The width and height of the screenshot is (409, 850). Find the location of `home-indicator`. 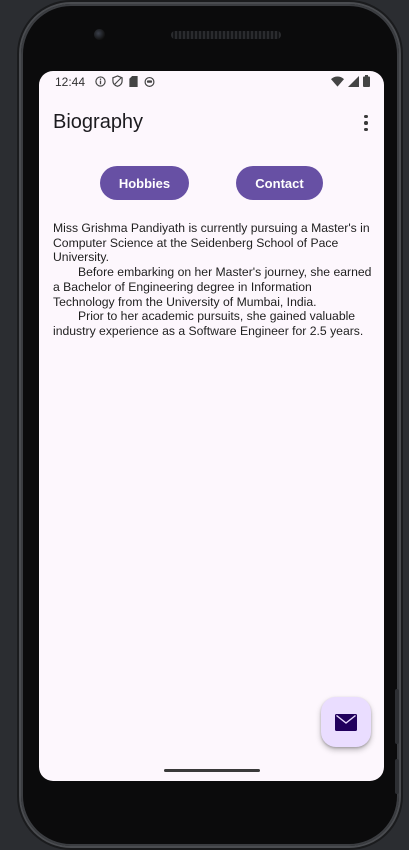

home-indicator is located at coordinates (212, 770).